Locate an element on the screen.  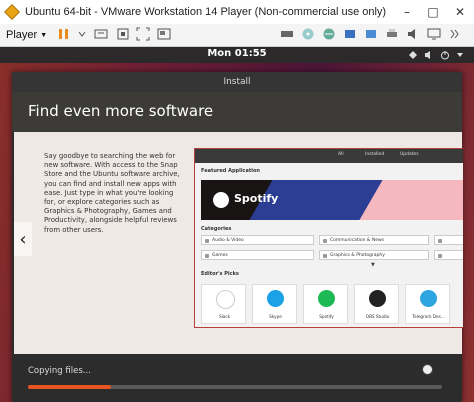
tab-updates: Updates is located at coordinates (409, 154).